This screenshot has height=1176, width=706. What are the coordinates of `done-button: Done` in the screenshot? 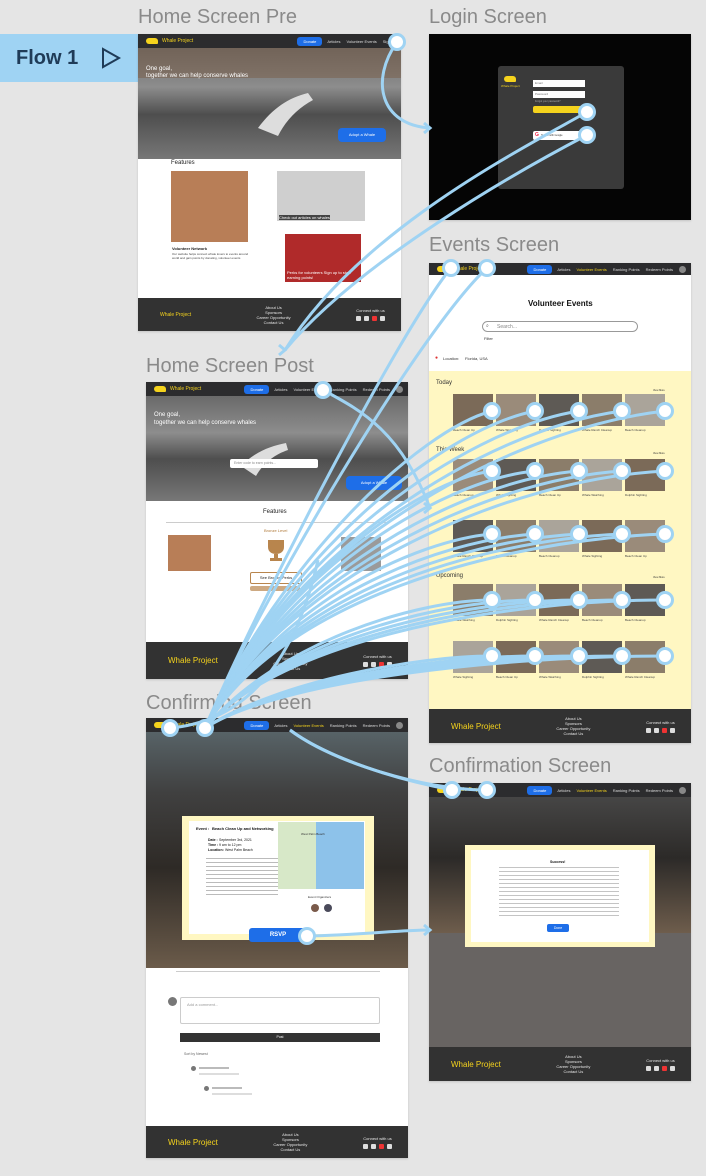 It's located at (558, 928).